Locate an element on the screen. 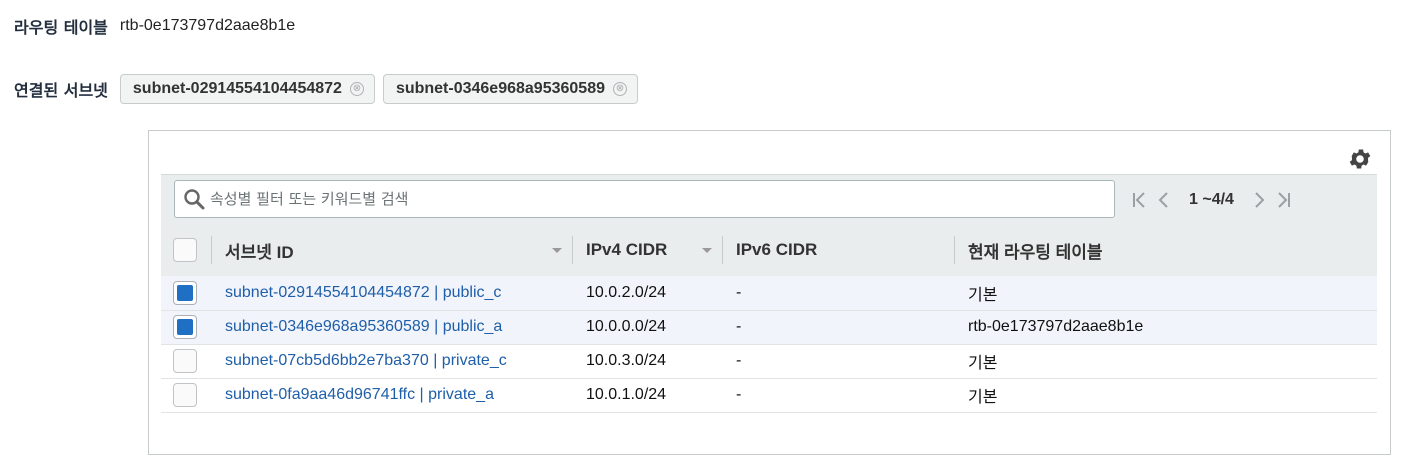 Image resolution: width=1405 pixels, height=472 pixels. subnet-link: subnet-07cb5d6bb2e7ba370 | private_c is located at coordinates (366, 360).